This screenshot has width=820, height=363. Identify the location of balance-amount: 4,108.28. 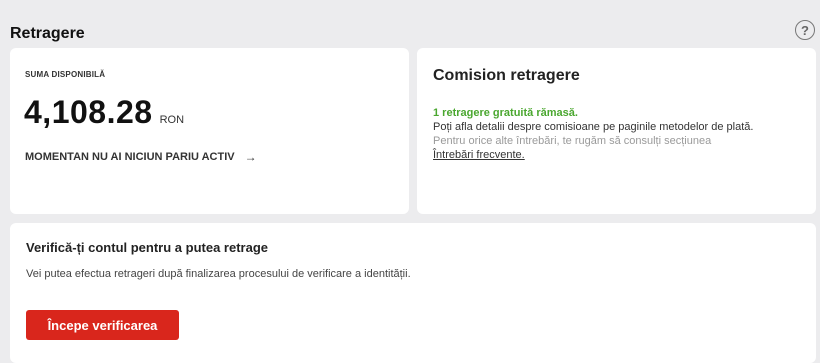
(88, 112).